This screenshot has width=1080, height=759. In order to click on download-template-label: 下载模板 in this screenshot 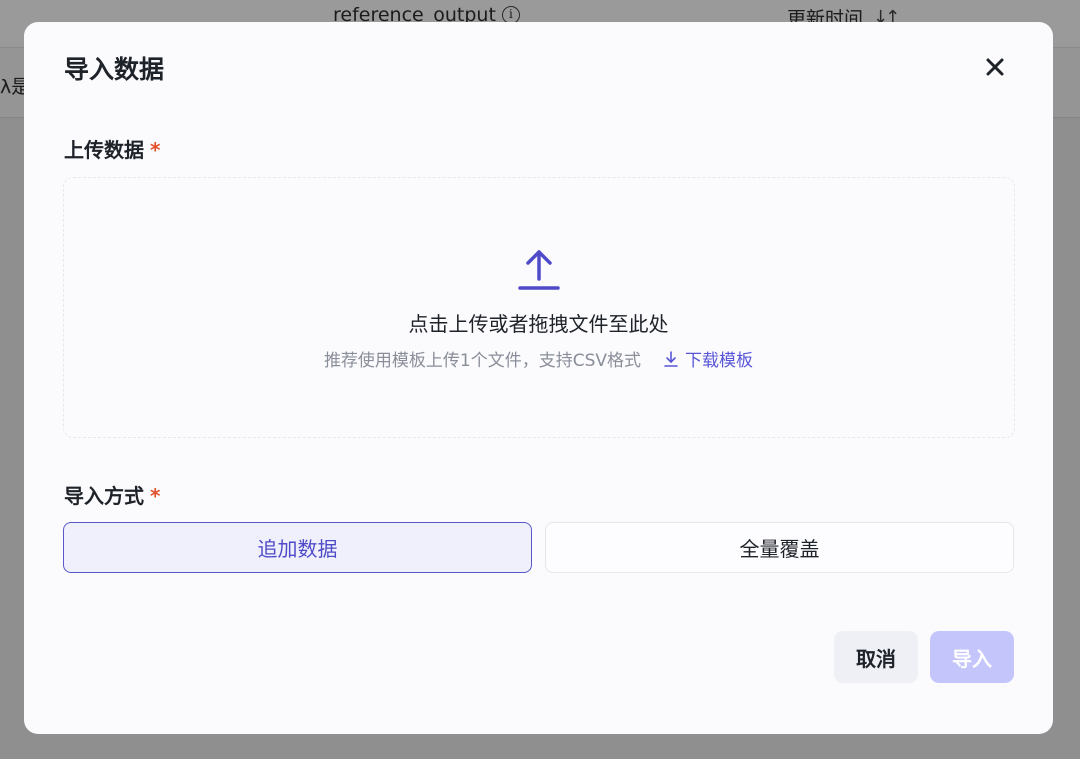, I will do `click(719, 361)`.